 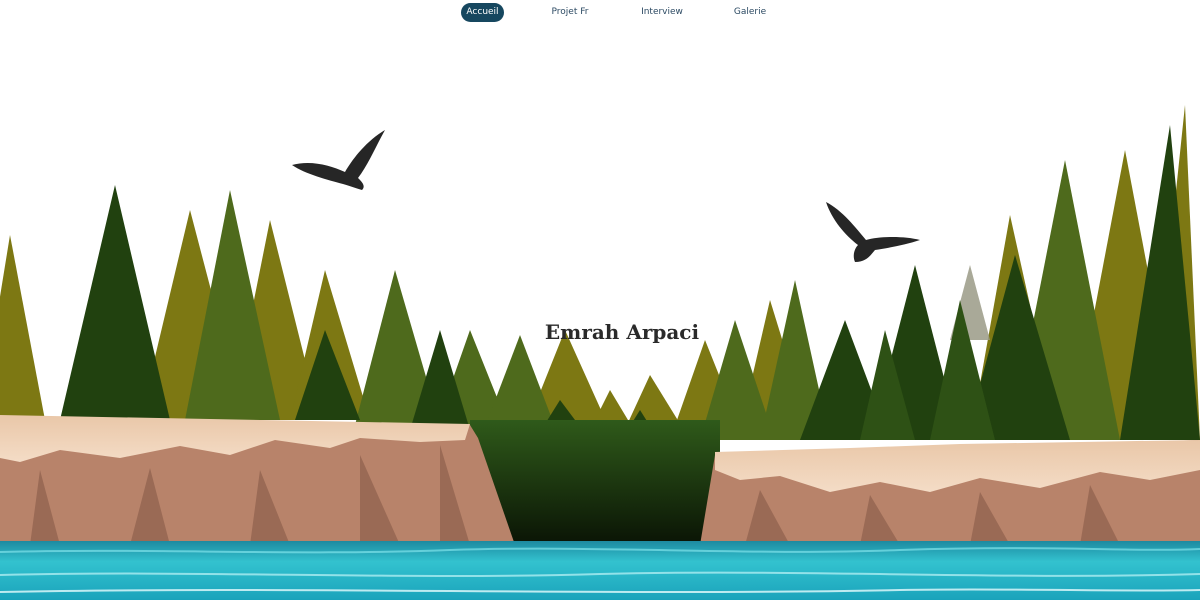 I want to click on nav-accueil: Accueil, so click(x=482, y=12).